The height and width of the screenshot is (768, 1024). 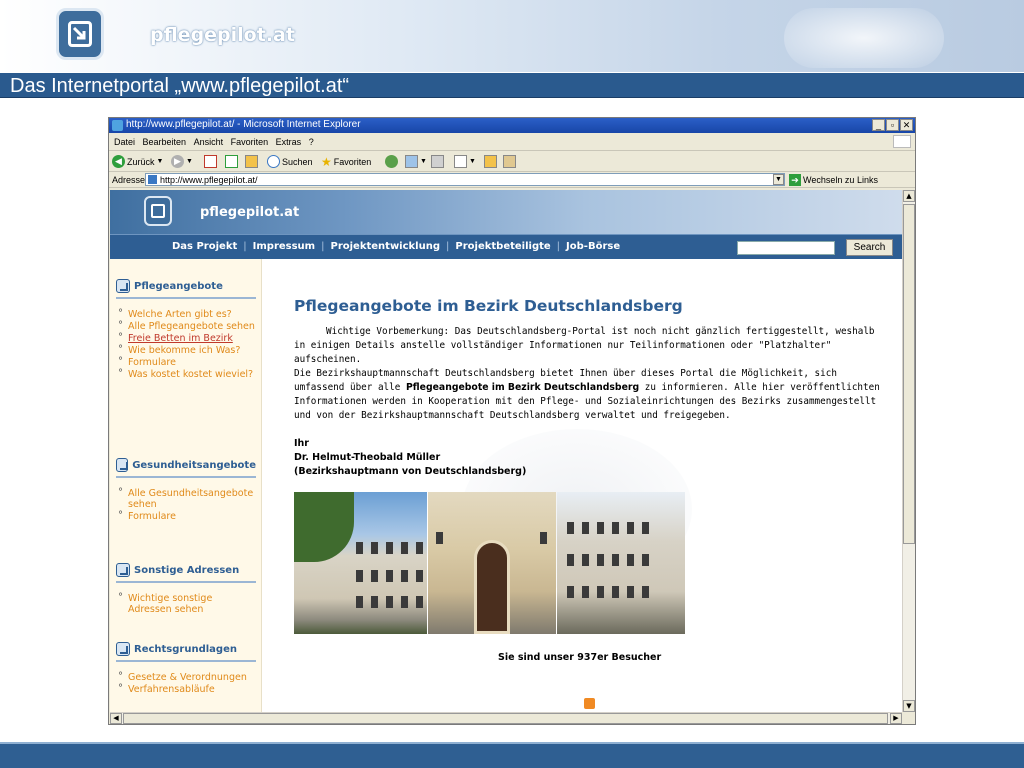 What do you see at coordinates (465, 179) in the screenshot?
I see `address-input: http://www.pflegepilot.at/` at bounding box center [465, 179].